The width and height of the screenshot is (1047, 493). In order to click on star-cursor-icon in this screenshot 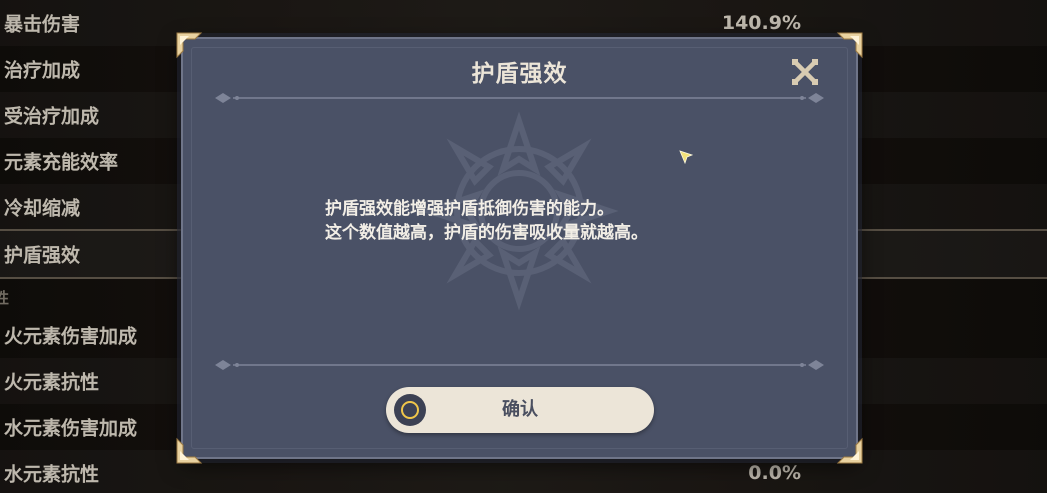, I will do `click(686, 157)`.